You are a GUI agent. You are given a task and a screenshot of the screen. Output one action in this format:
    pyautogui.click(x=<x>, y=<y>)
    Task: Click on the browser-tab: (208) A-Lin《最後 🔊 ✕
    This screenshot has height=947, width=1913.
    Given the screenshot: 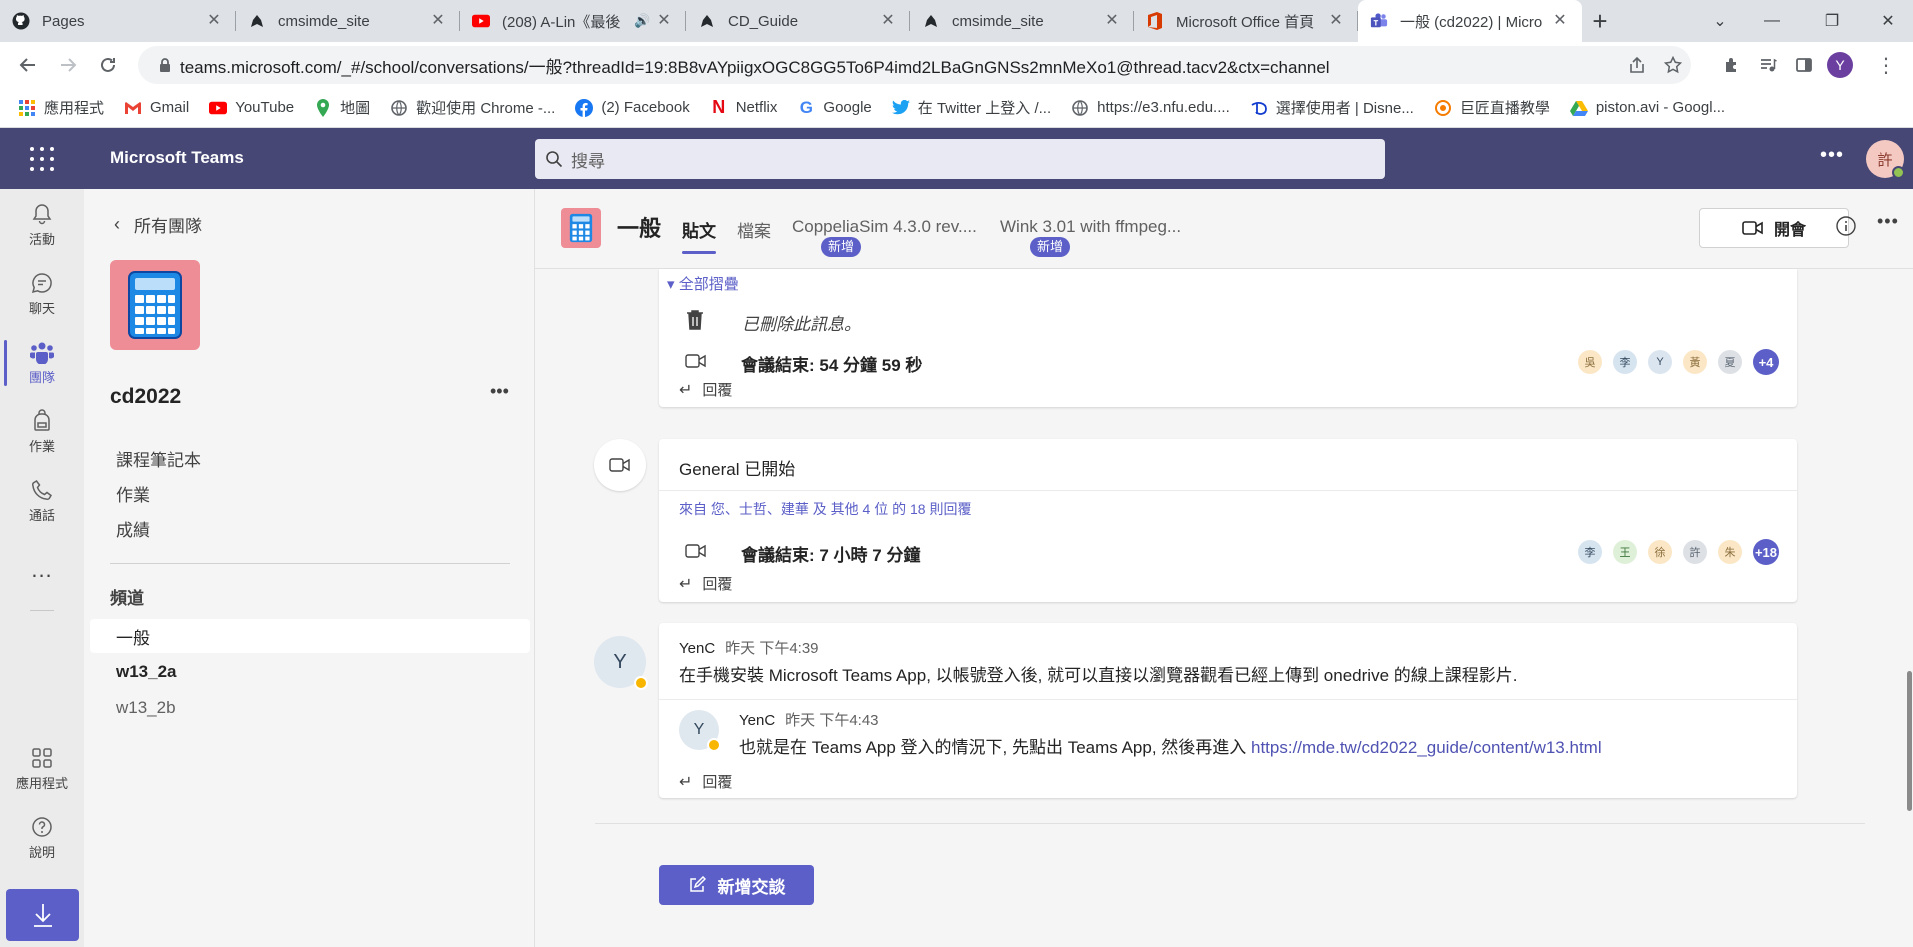 What is the action you would take?
    pyautogui.click(x=573, y=21)
    